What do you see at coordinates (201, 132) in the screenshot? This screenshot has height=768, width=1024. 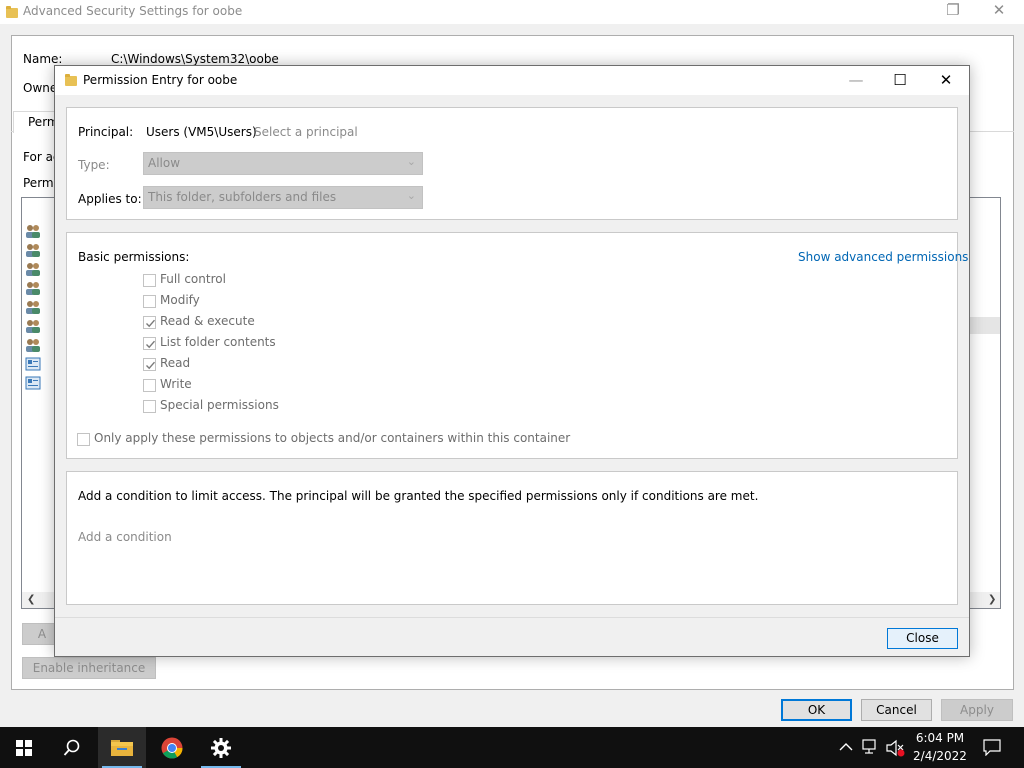 I see `principal-value: Users (VM5\Users)` at bounding box center [201, 132].